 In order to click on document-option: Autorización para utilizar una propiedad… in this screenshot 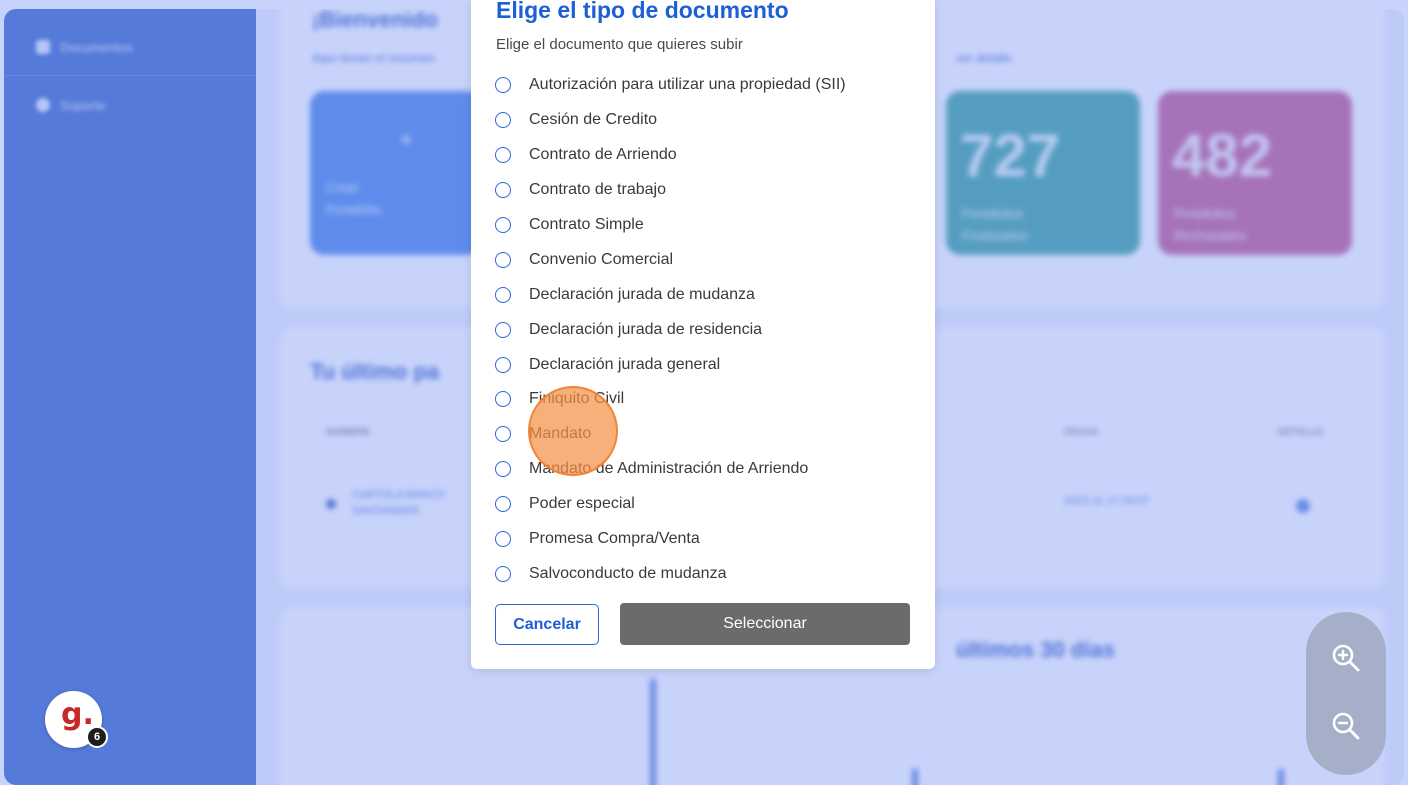, I will do `click(705, 85)`.